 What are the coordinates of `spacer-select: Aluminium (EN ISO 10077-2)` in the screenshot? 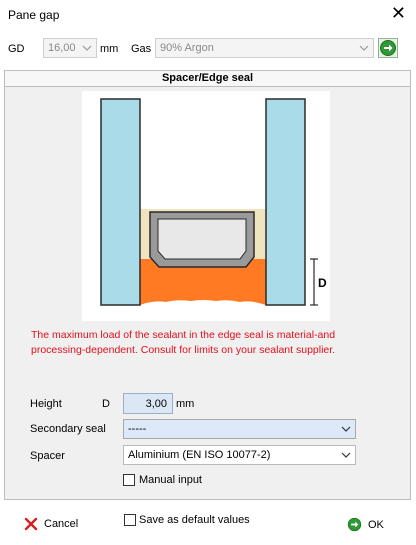 It's located at (239, 455).